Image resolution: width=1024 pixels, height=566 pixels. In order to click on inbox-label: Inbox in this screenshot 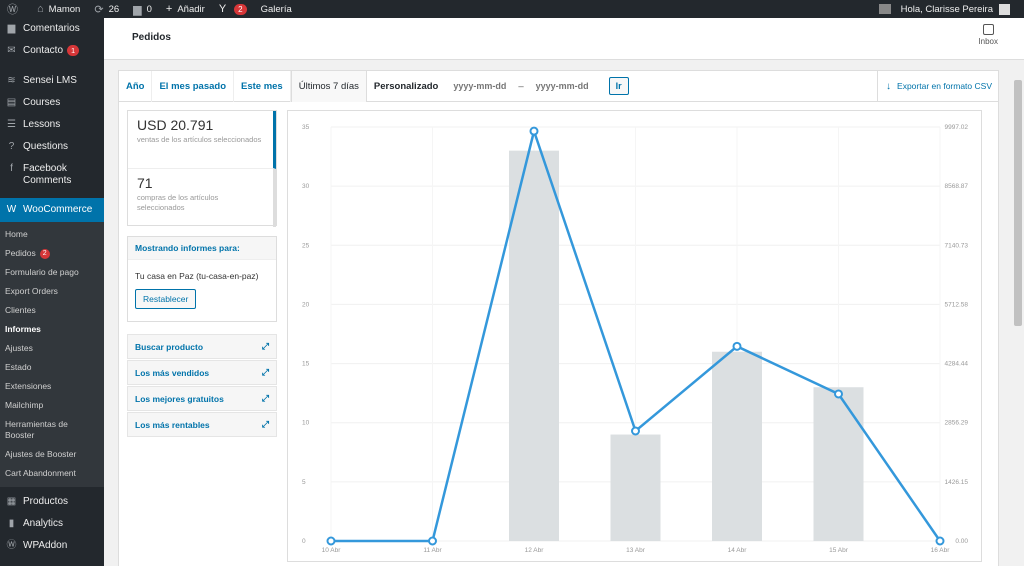, I will do `click(988, 41)`.